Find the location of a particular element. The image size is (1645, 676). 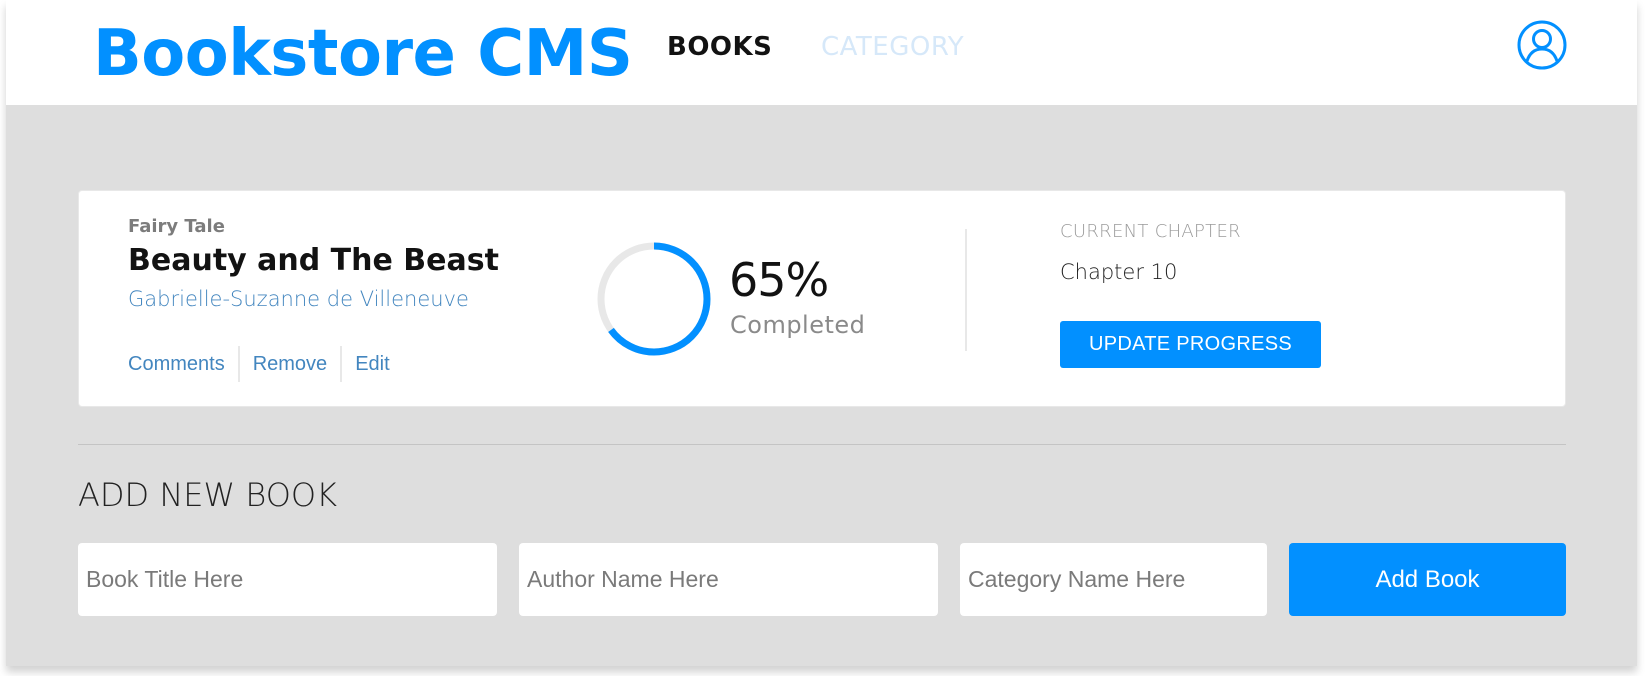

book-genre: Fairy Tale is located at coordinates (176, 226).